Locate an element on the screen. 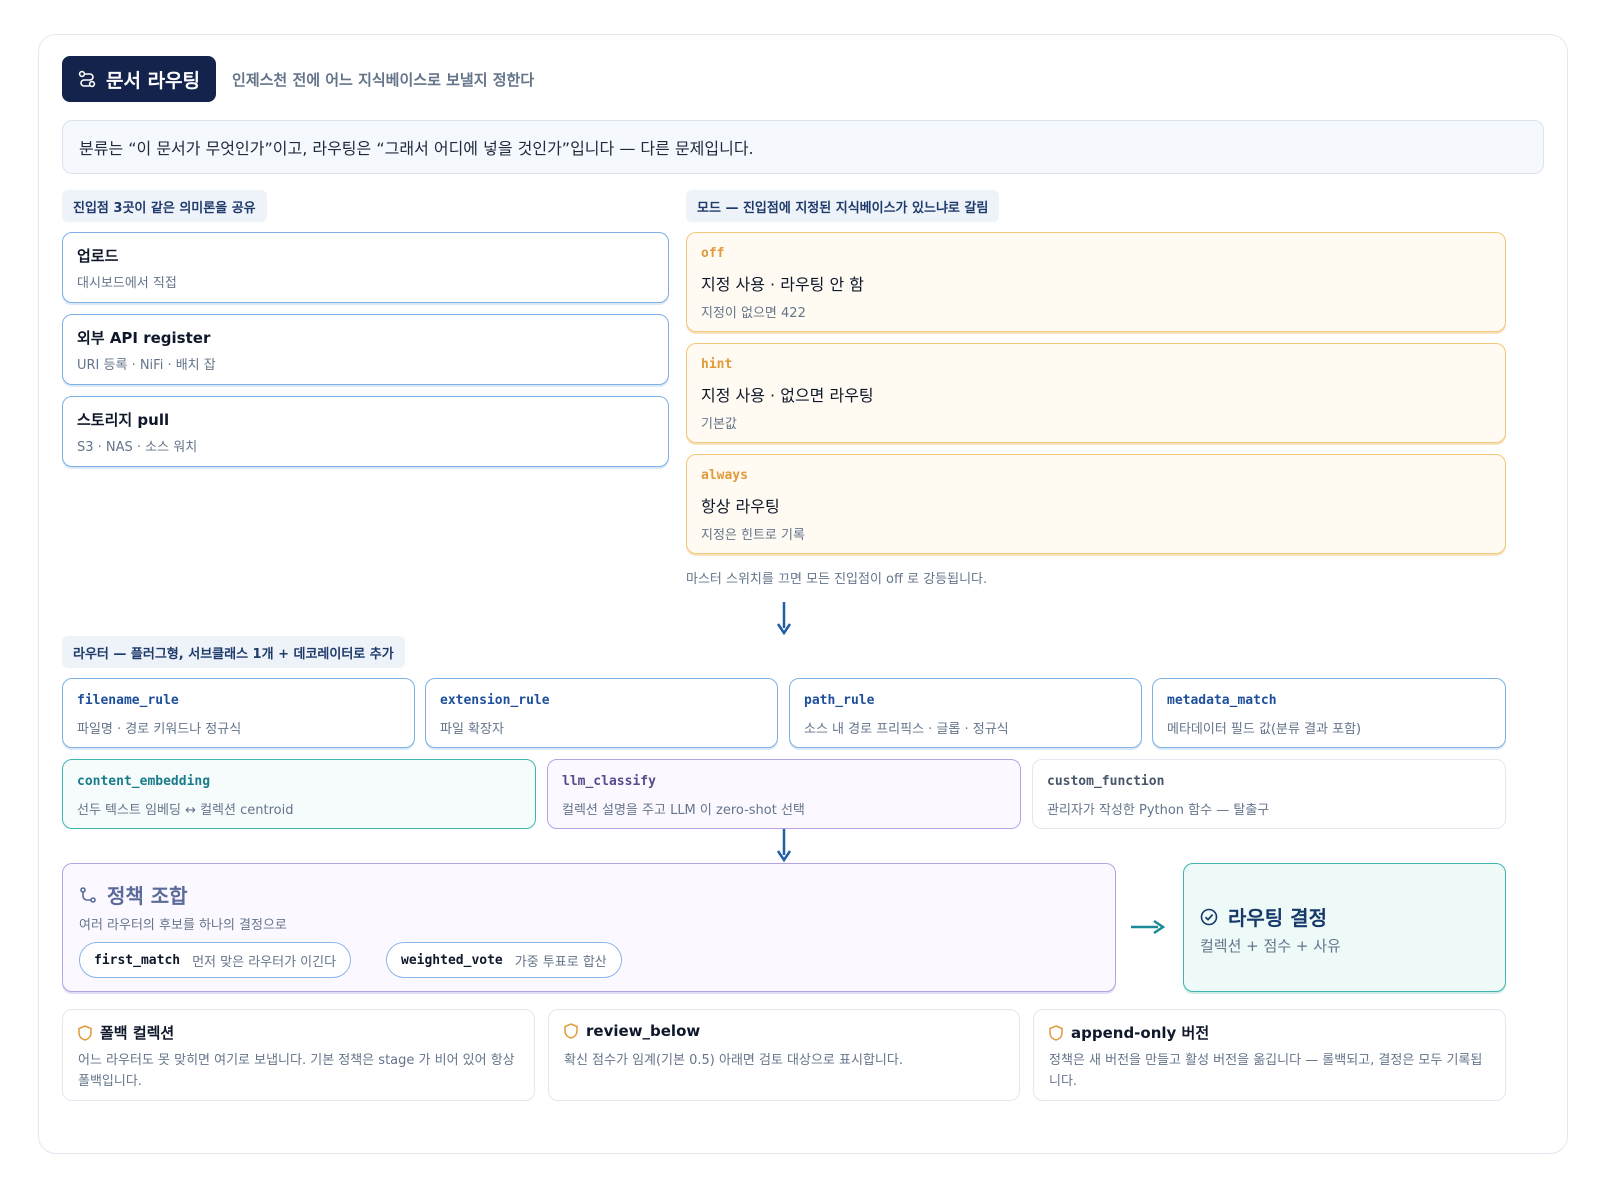  router-key: custom_function is located at coordinates (1106, 781).